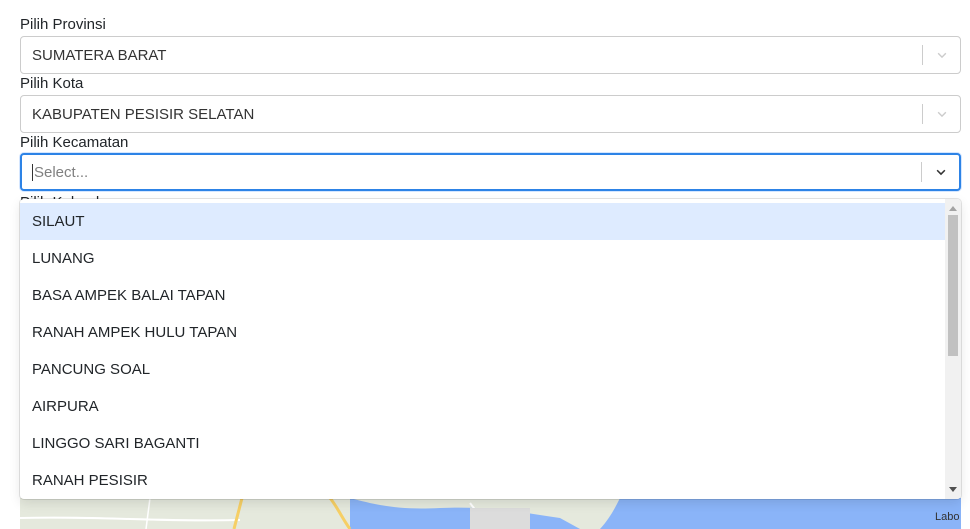  What do you see at coordinates (52, 83) in the screenshot?
I see `kota-label: Pilih Kota` at bounding box center [52, 83].